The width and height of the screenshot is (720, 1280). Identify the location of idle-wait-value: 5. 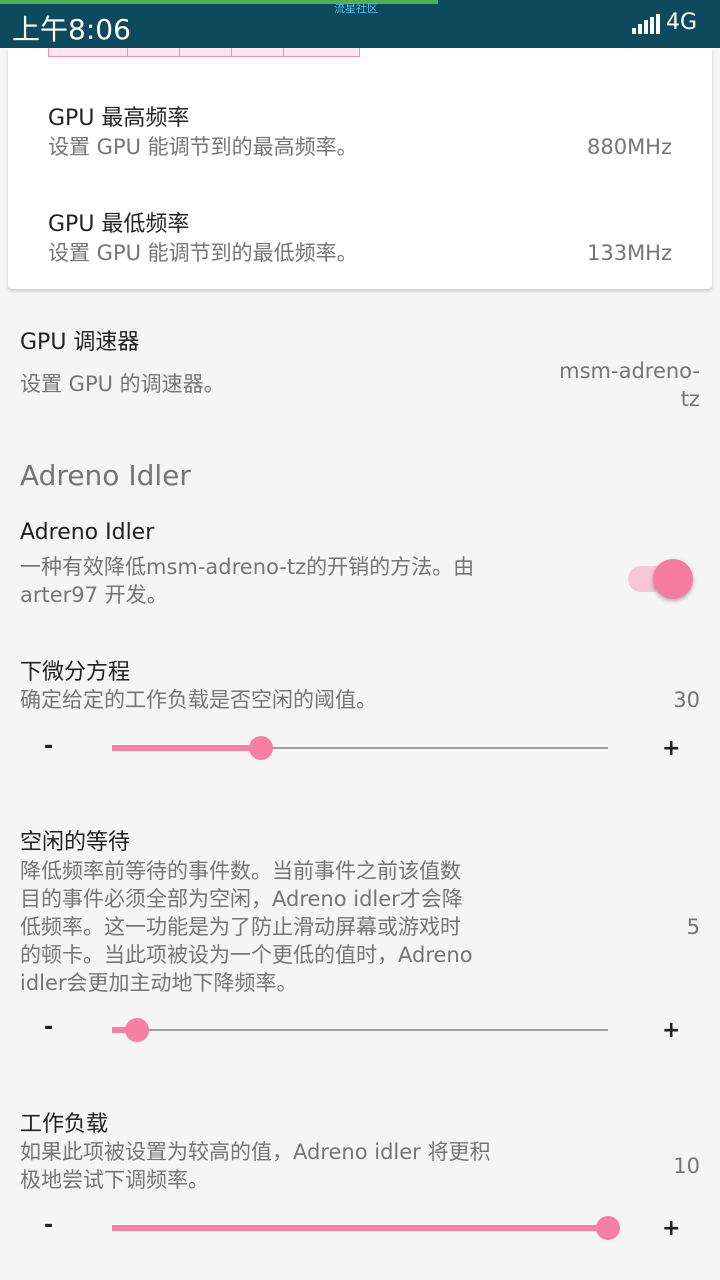
(693, 927).